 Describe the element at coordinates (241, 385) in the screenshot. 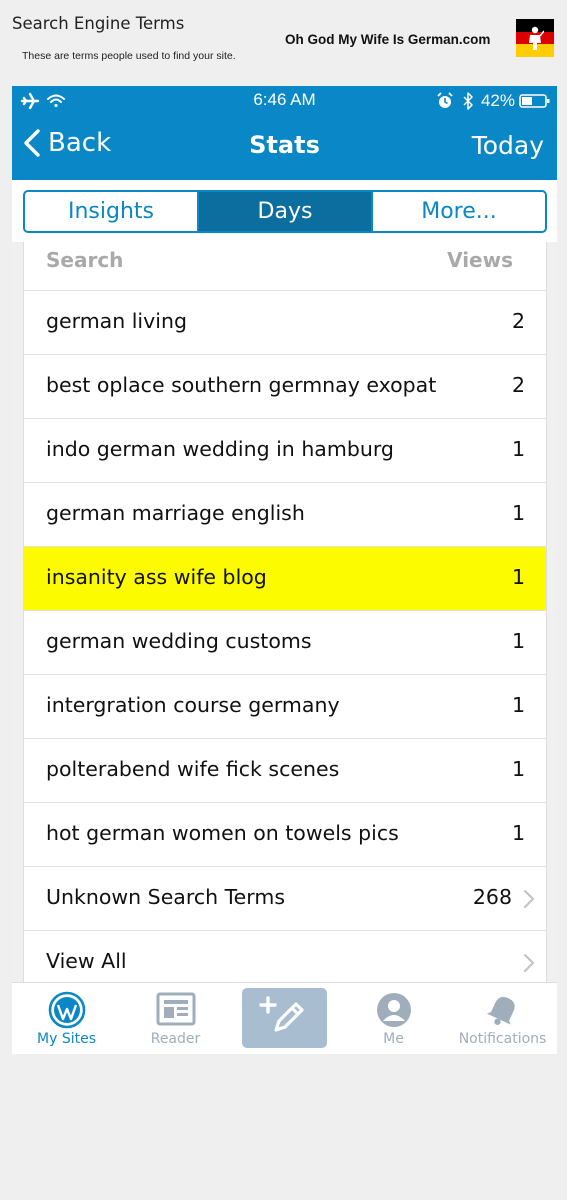

I see `row-term: best oplace southern germnay exopat` at that location.